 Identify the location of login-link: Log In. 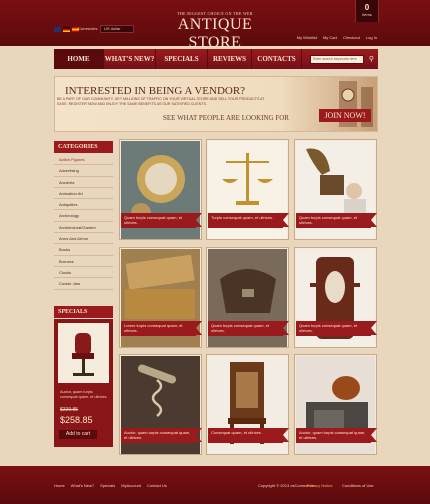
(371, 37).